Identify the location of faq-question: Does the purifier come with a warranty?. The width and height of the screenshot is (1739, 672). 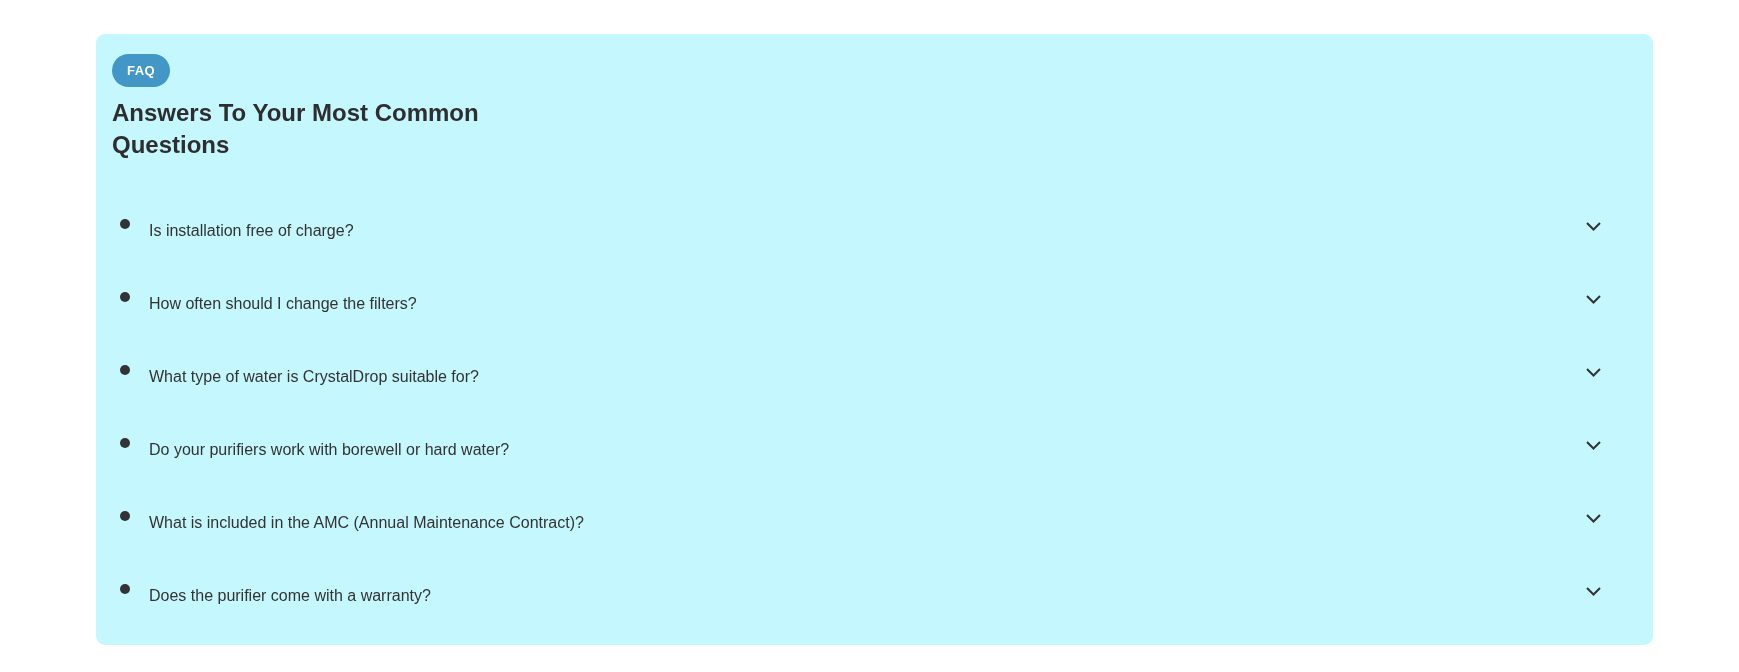
(856, 595).